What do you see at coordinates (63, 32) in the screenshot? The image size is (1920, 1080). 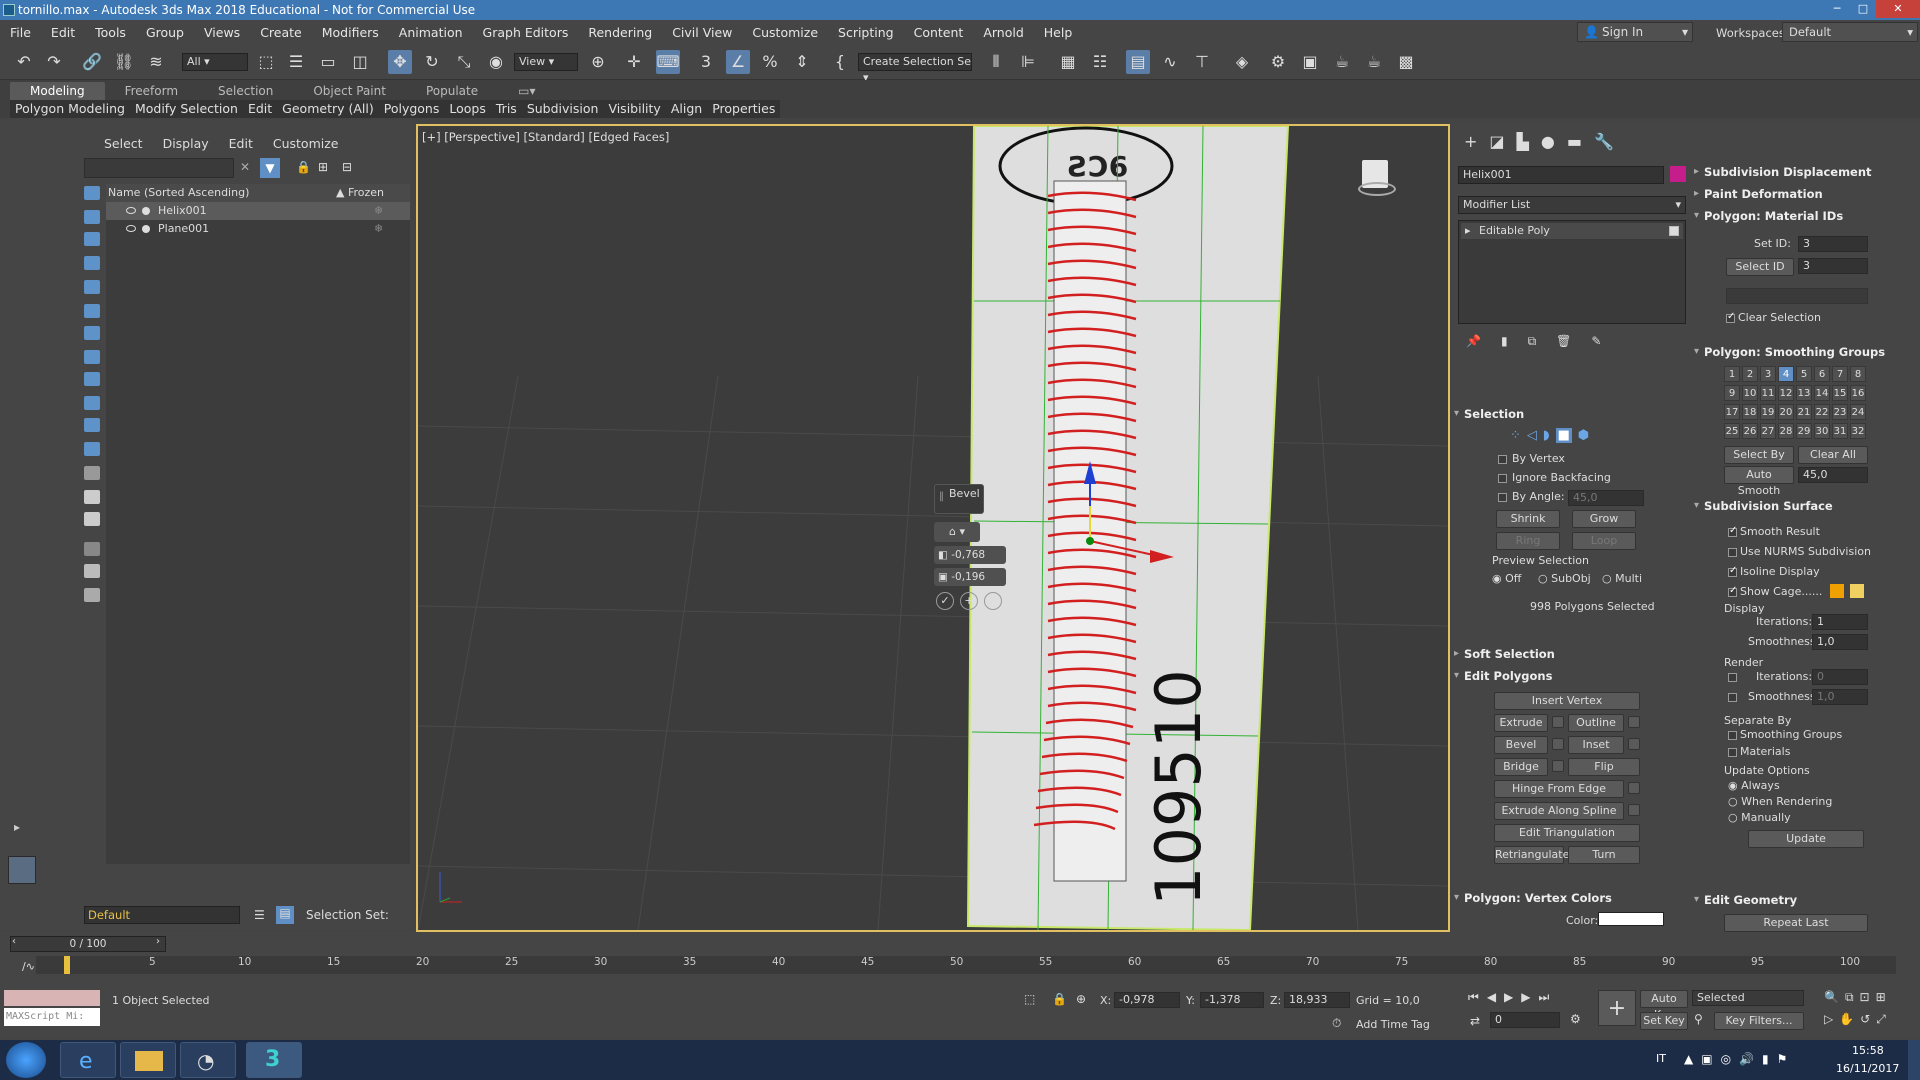 I see `menu-edit: Edit` at bounding box center [63, 32].